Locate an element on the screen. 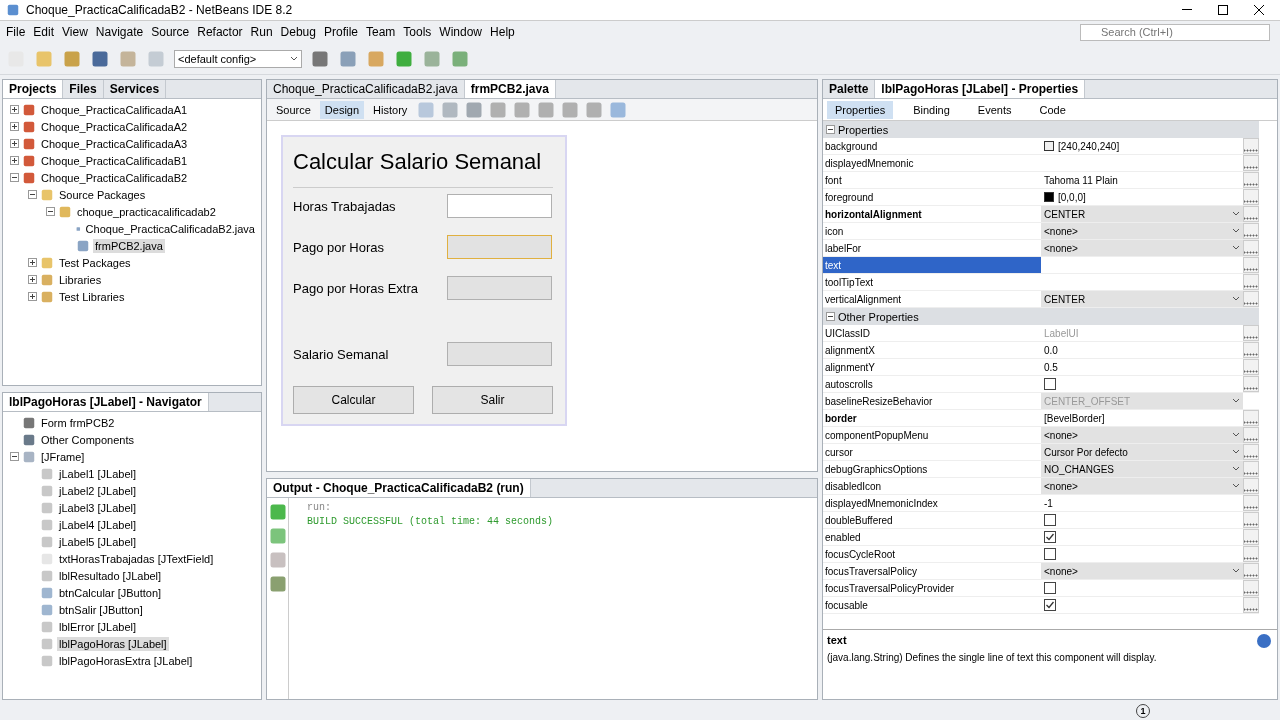 The image size is (1280, 720). form-button: Calcular is located at coordinates (353, 400).